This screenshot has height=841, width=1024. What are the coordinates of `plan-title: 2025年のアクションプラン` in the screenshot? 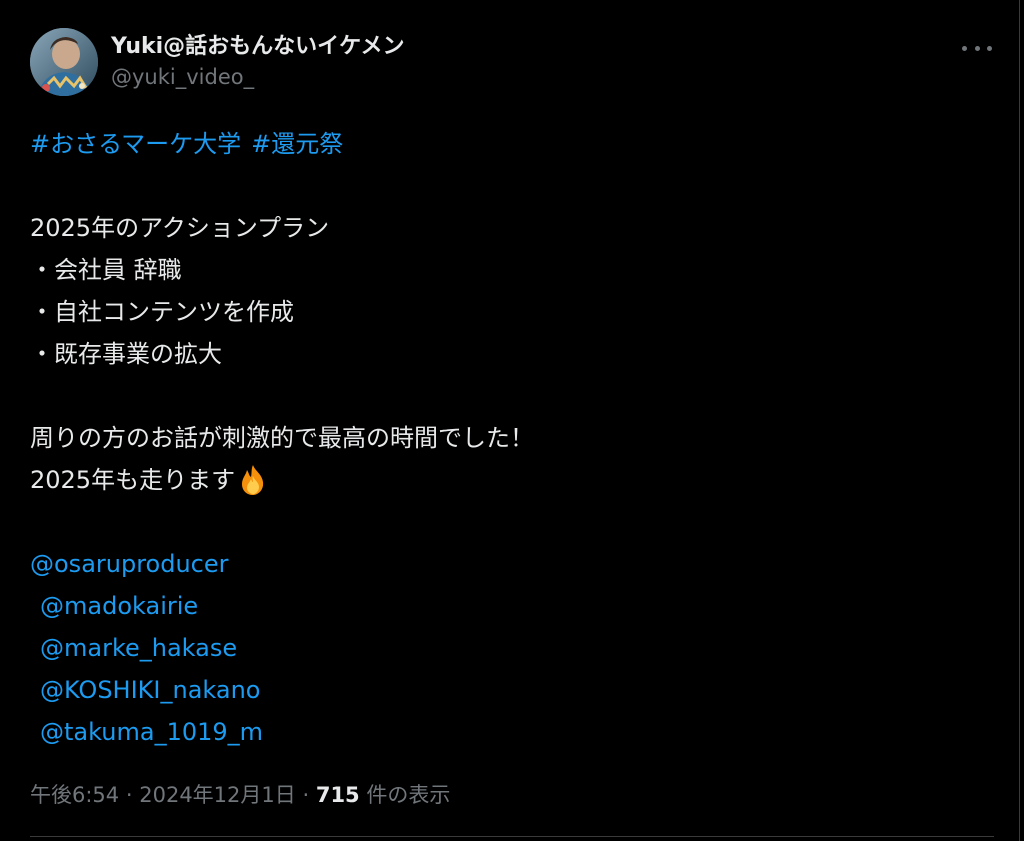 It's located at (180, 228).